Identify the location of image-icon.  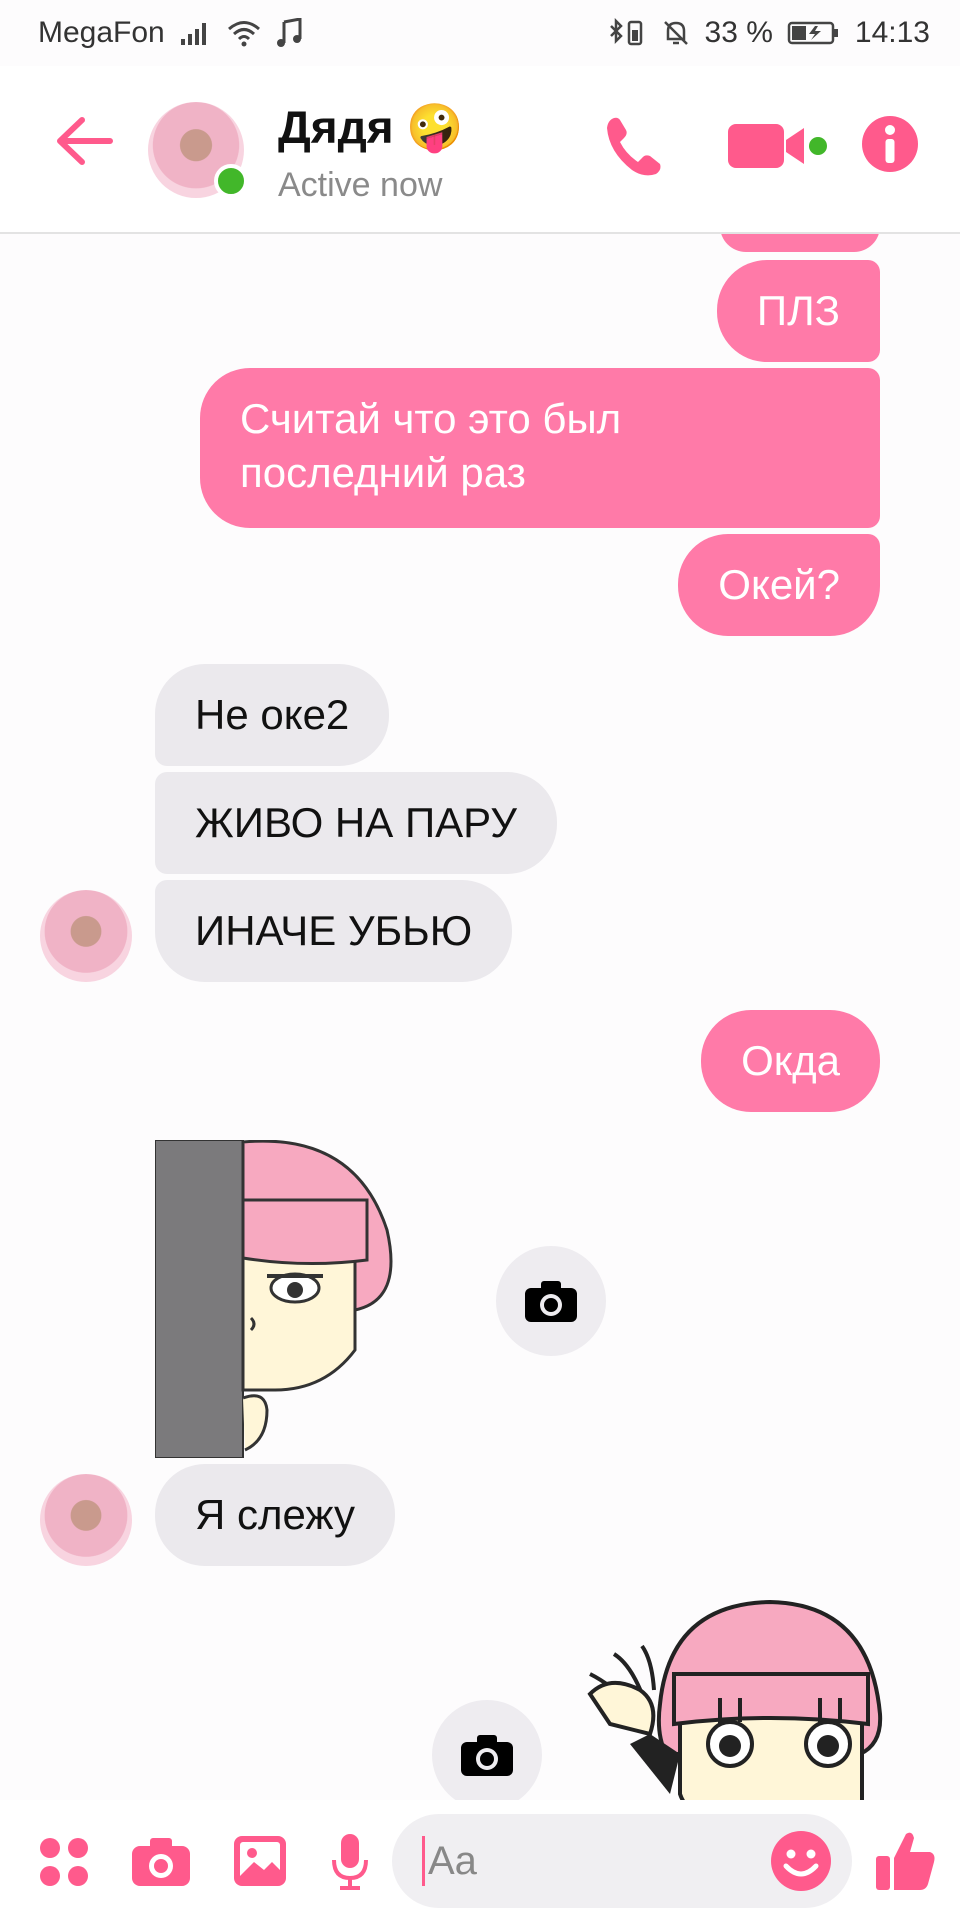
(260, 1861).